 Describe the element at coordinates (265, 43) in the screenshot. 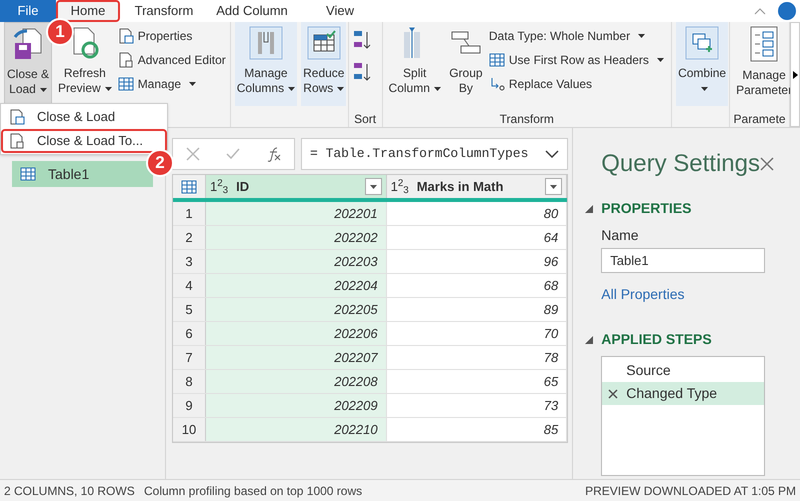

I see `columns-icon` at that location.